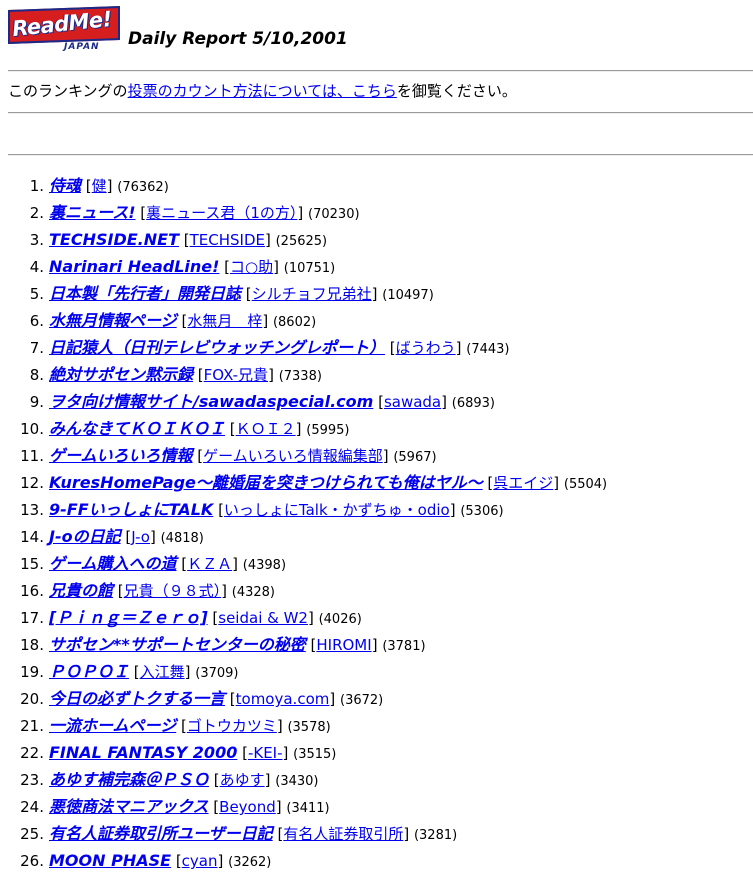 The image size is (753, 876). What do you see at coordinates (99, 186) in the screenshot?
I see `author-link: 健` at bounding box center [99, 186].